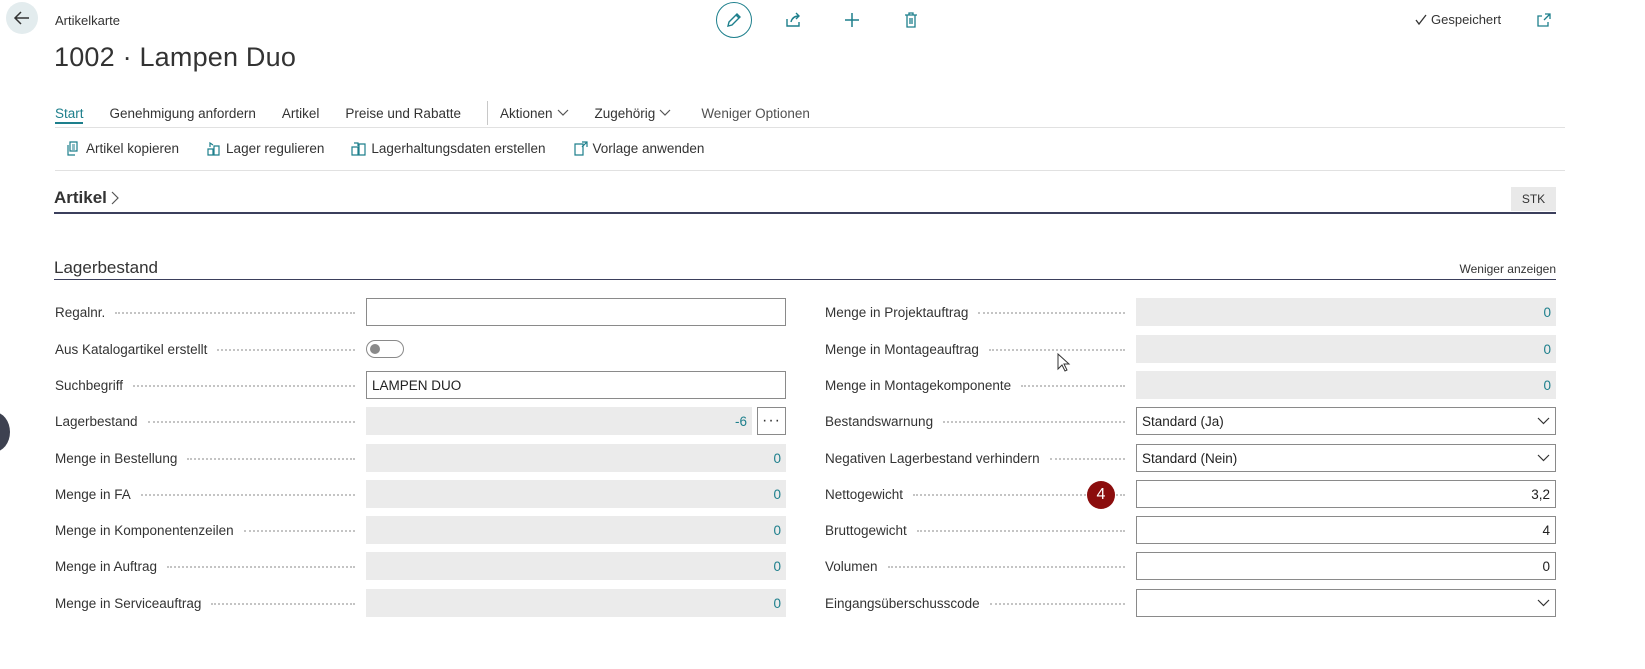  Describe the element at coordinates (1346, 421) in the screenshot. I see `bestandswarnung-select: Standard (Ja)` at that location.